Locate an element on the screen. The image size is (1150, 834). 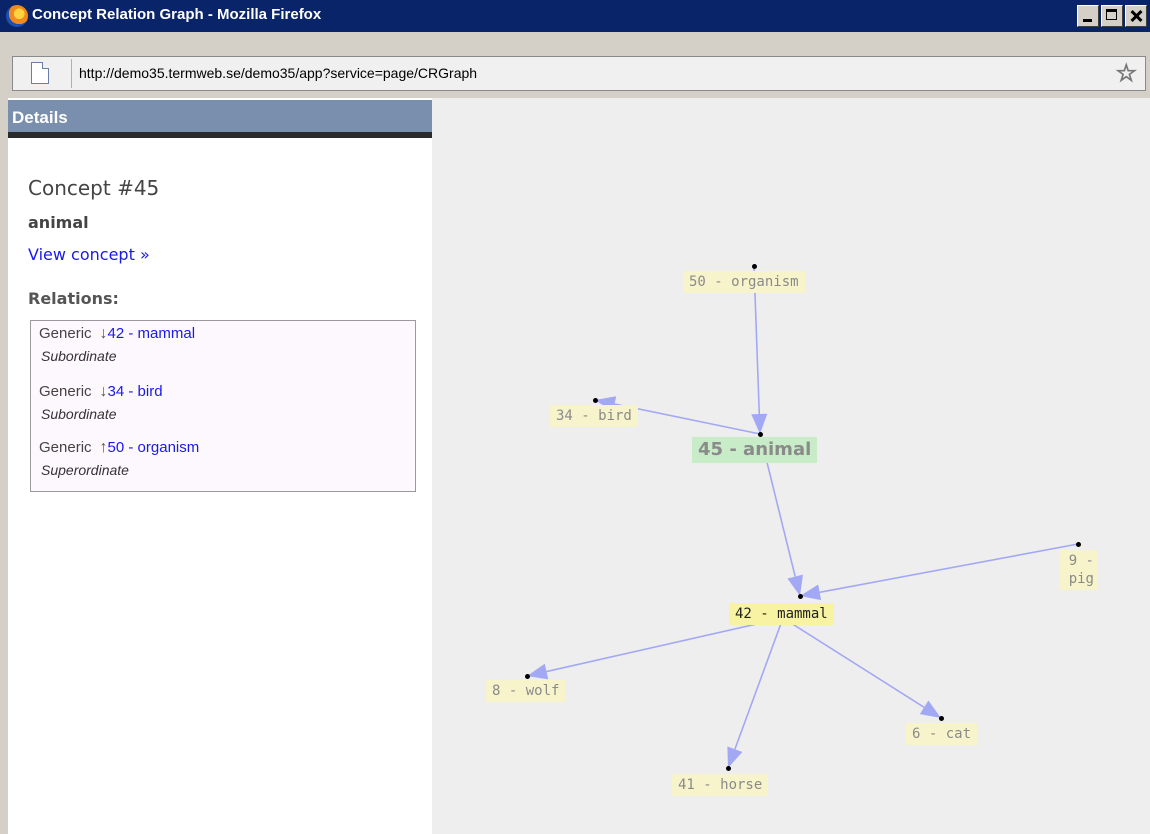
details-header: Details is located at coordinates (220, 119).